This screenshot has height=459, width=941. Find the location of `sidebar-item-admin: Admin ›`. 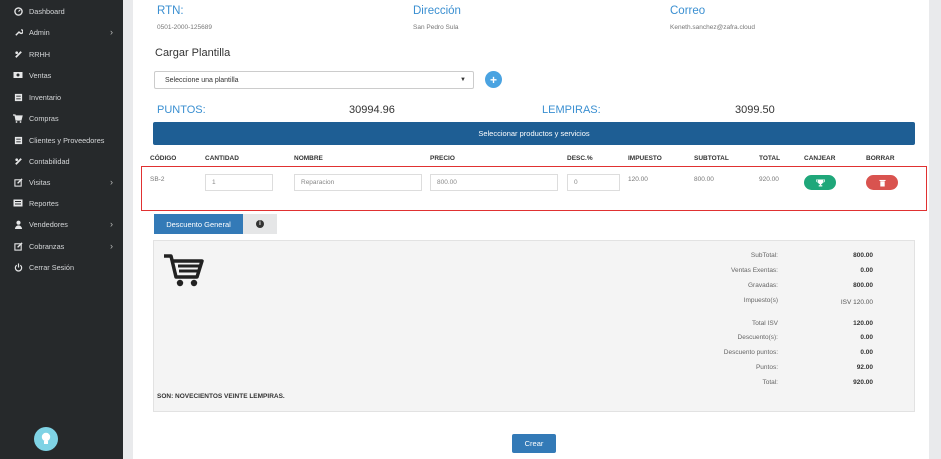

sidebar-item-admin: Admin › is located at coordinates (61, 32).